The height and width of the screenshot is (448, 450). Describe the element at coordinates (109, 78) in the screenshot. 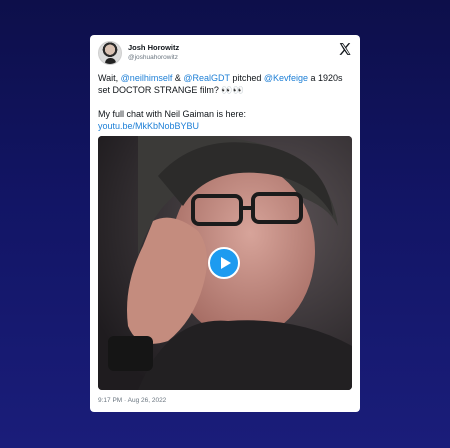

I see `tweet-text-part: Wait,` at that location.